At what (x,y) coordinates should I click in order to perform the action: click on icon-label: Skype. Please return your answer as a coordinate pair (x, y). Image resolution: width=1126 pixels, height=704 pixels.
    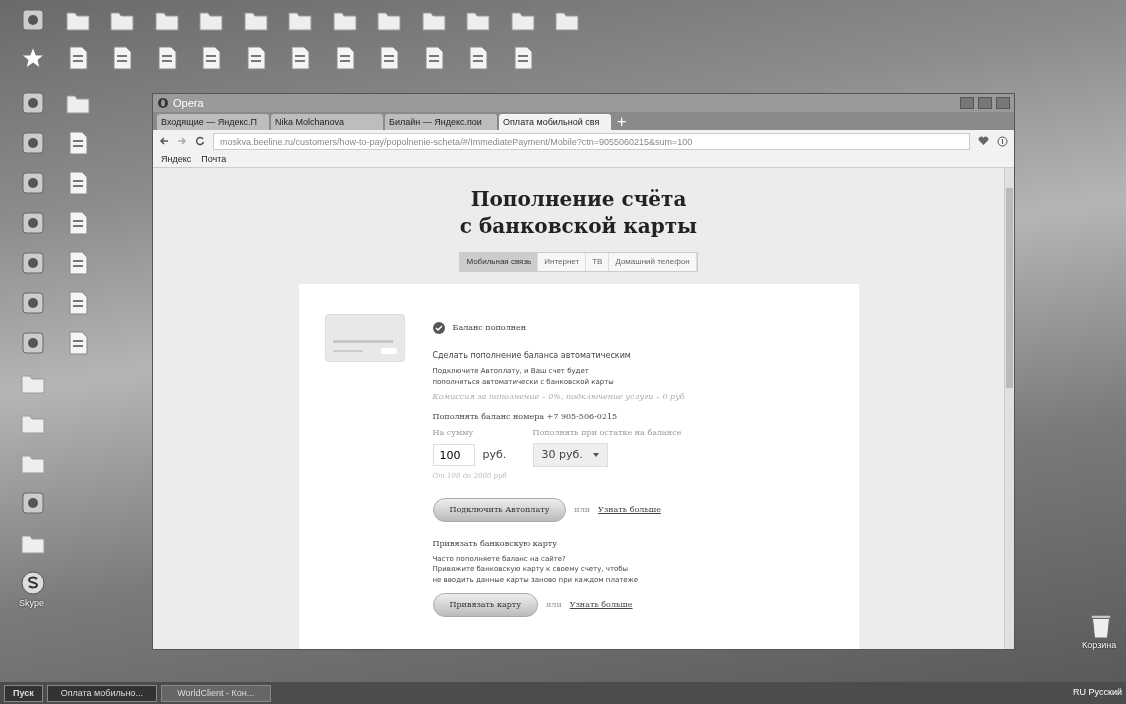
    Looking at the image, I should click on (31, 604).